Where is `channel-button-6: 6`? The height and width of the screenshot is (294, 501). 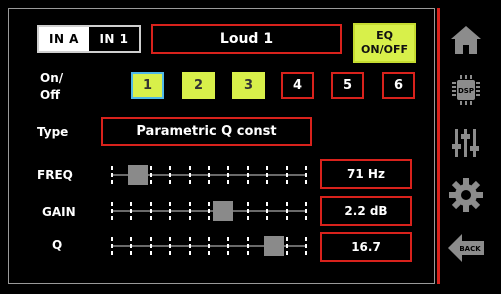 channel-button-6: 6 is located at coordinates (398, 85).